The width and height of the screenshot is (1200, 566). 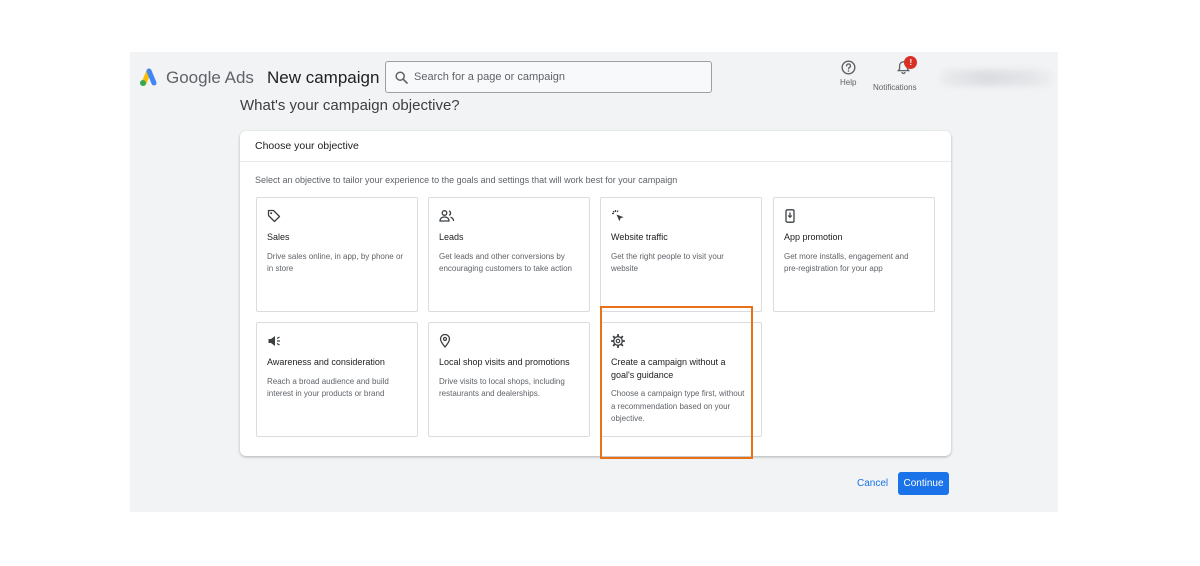 I want to click on notifications-button: ! Notifications, so click(x=895, y=74).